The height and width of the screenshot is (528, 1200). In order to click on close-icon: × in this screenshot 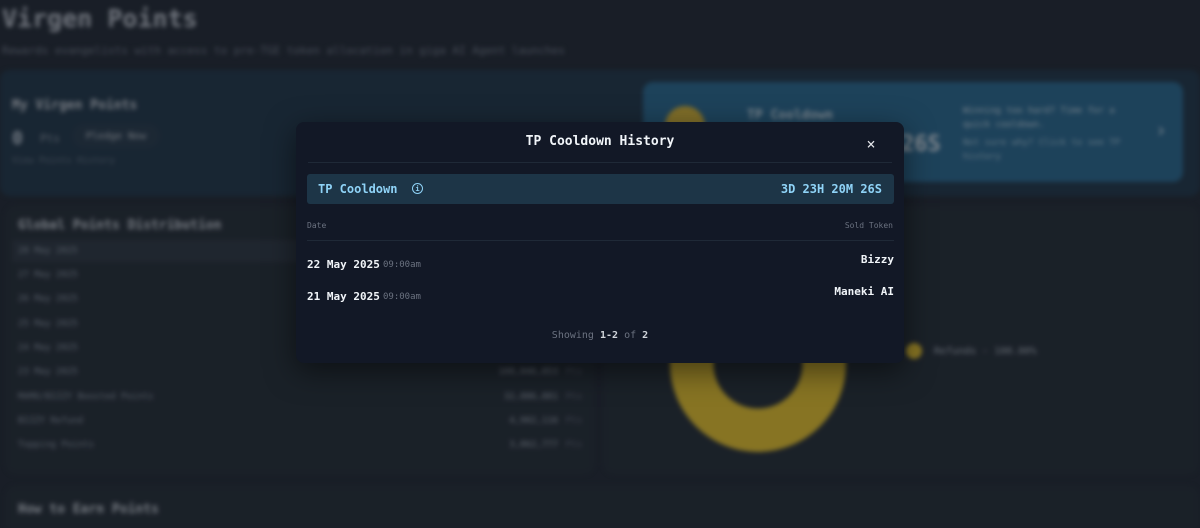, I will do `click(871, 144)`.